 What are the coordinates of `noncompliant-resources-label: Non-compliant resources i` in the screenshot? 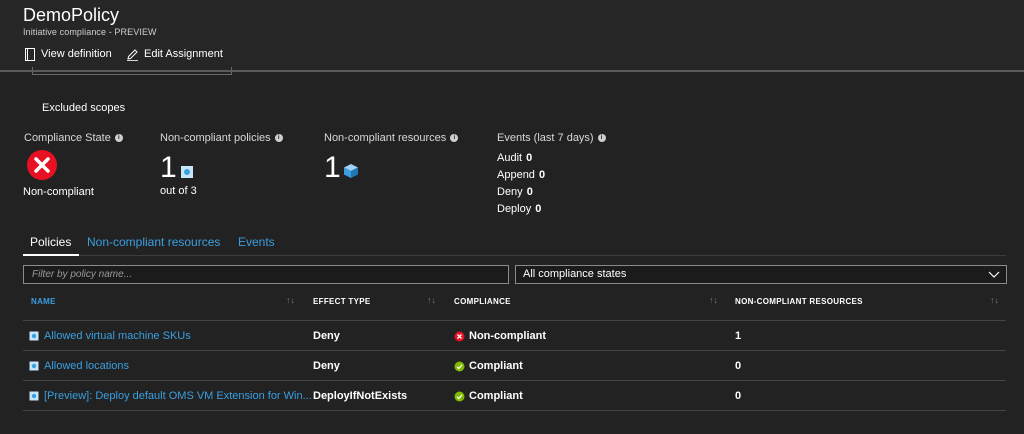 It's located at (391, 138).